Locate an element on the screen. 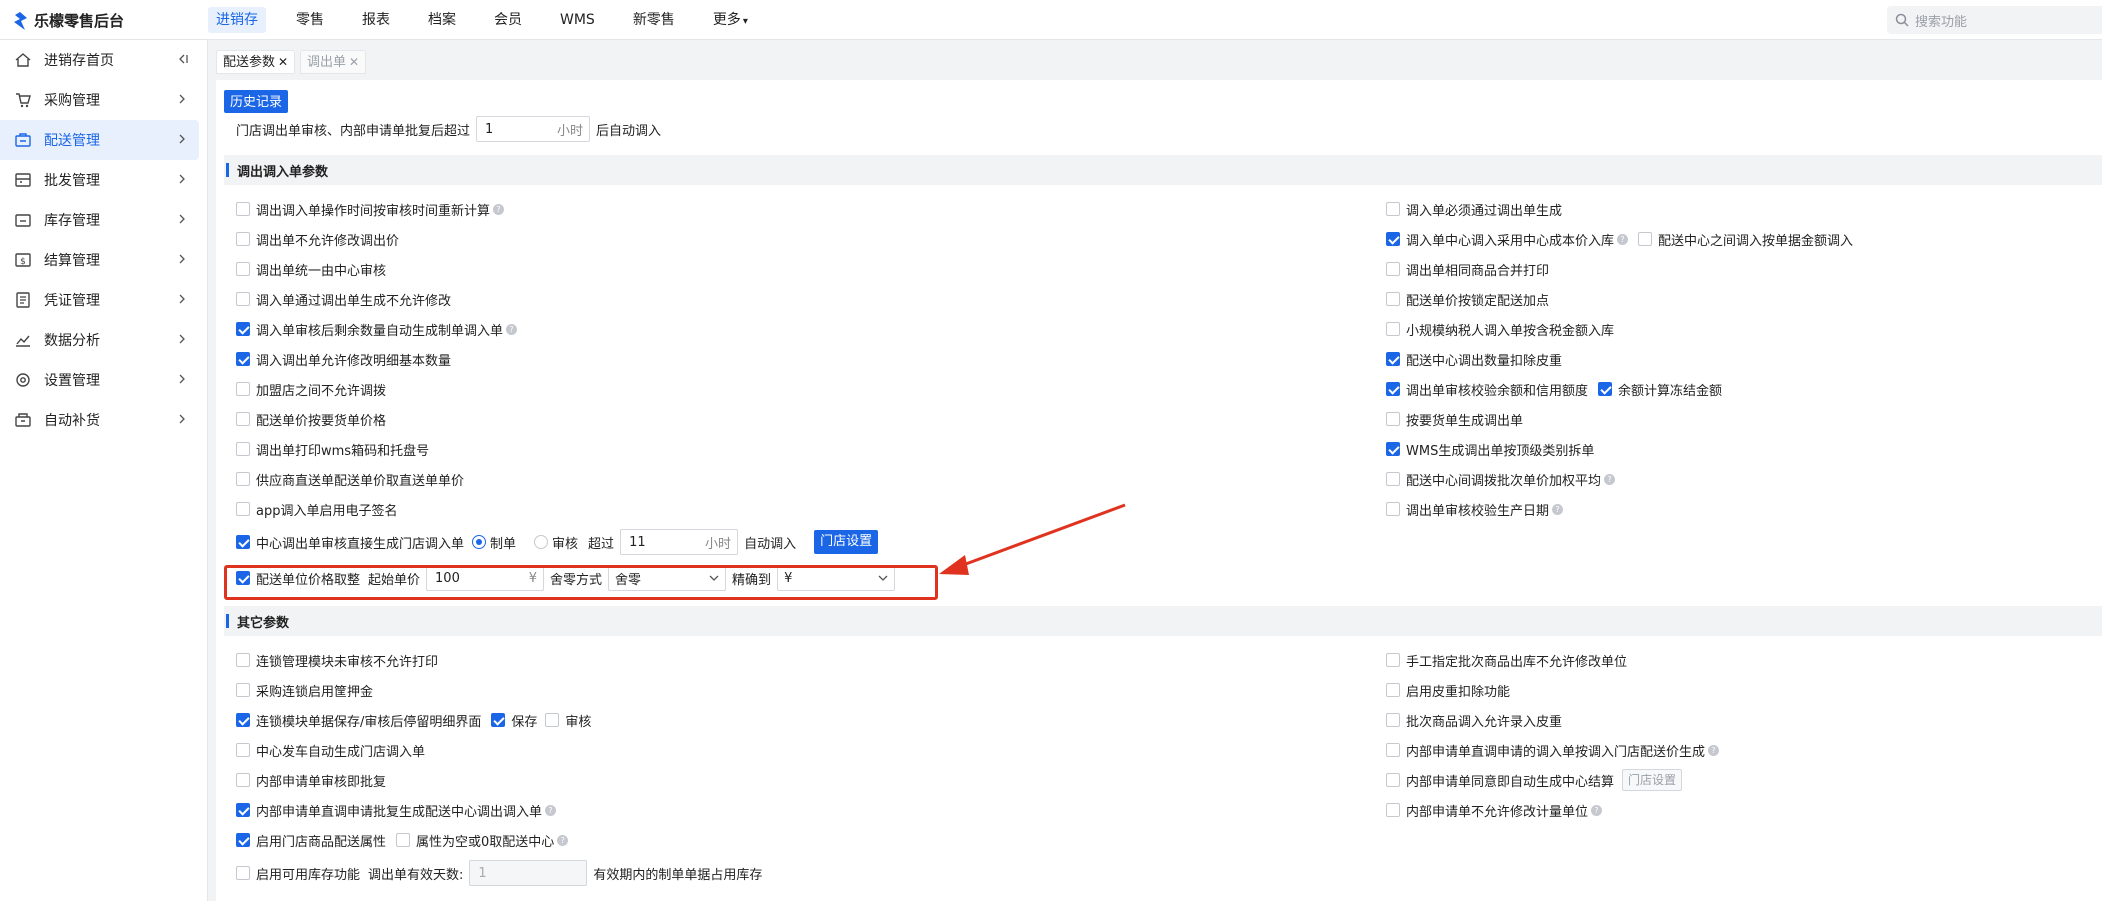 This screenshot has width=2102, height=901. app-logo: 乐檬零售后台 is located at coordinates (68, 20).